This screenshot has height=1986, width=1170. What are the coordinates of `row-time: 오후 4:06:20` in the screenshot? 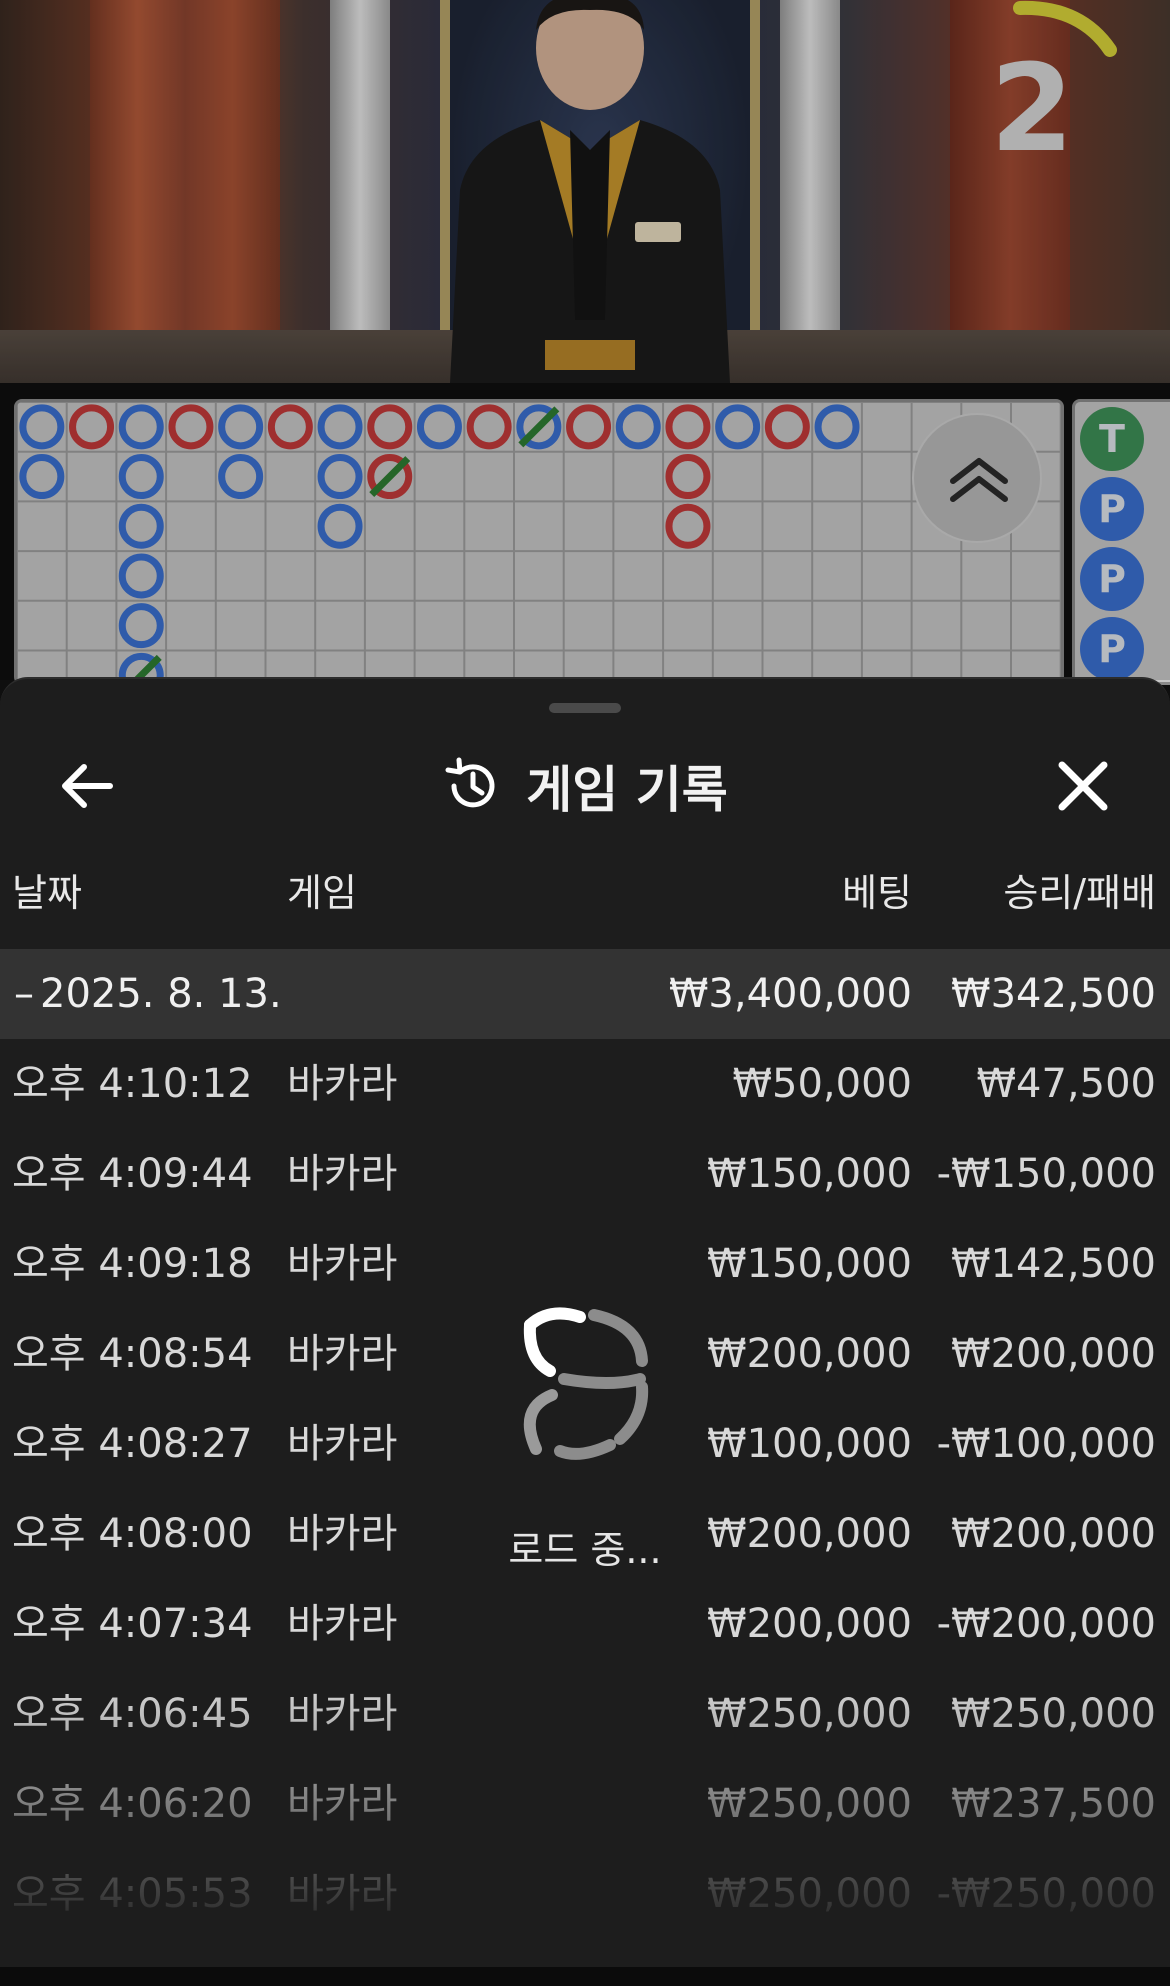 It's located at (132, 1804).